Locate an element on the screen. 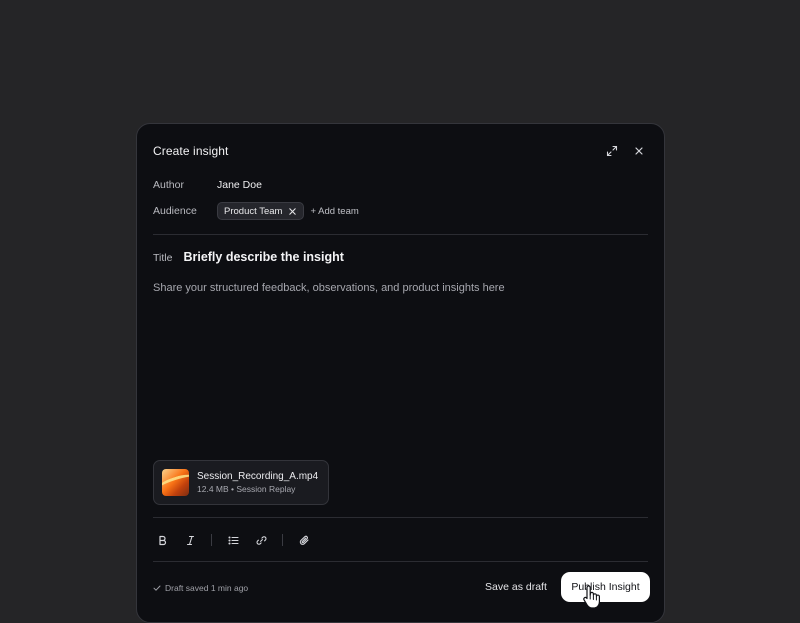 Image resolution: width=800 pixels, height=623 pixels. remove-chip-icon is located at coordinates (292, 211).